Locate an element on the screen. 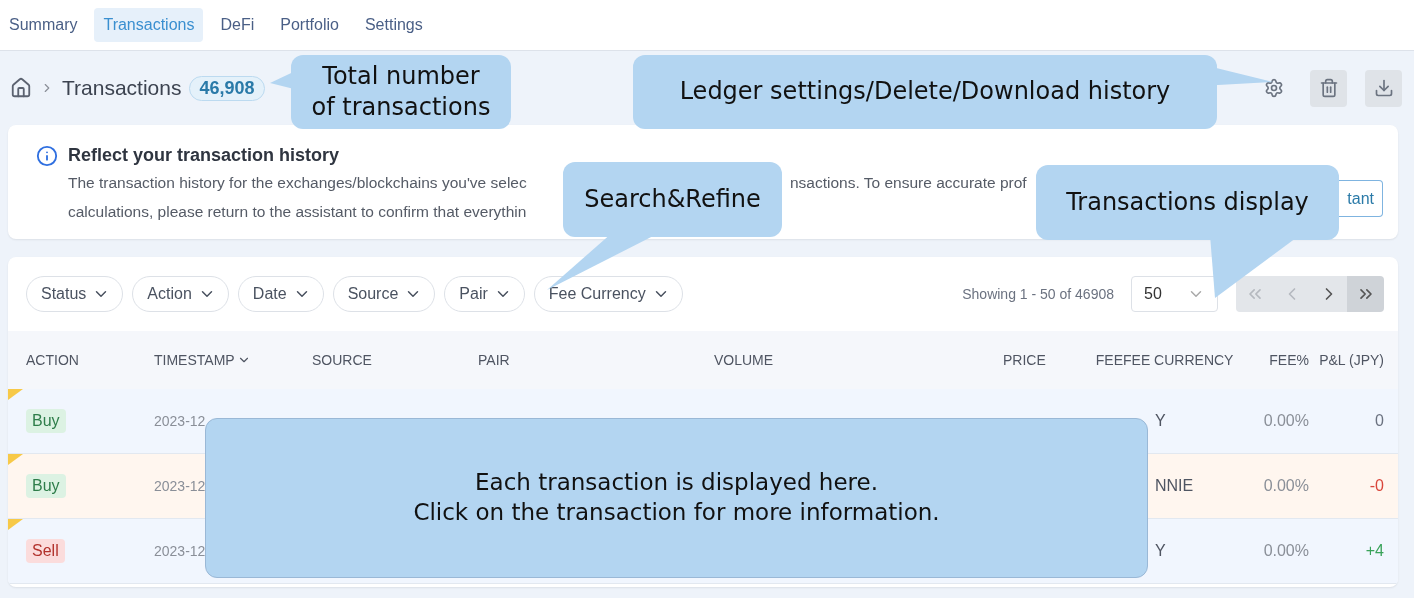 The image size is (1414, 598). table-cell: -0 is located at coordinates (1376, 486).